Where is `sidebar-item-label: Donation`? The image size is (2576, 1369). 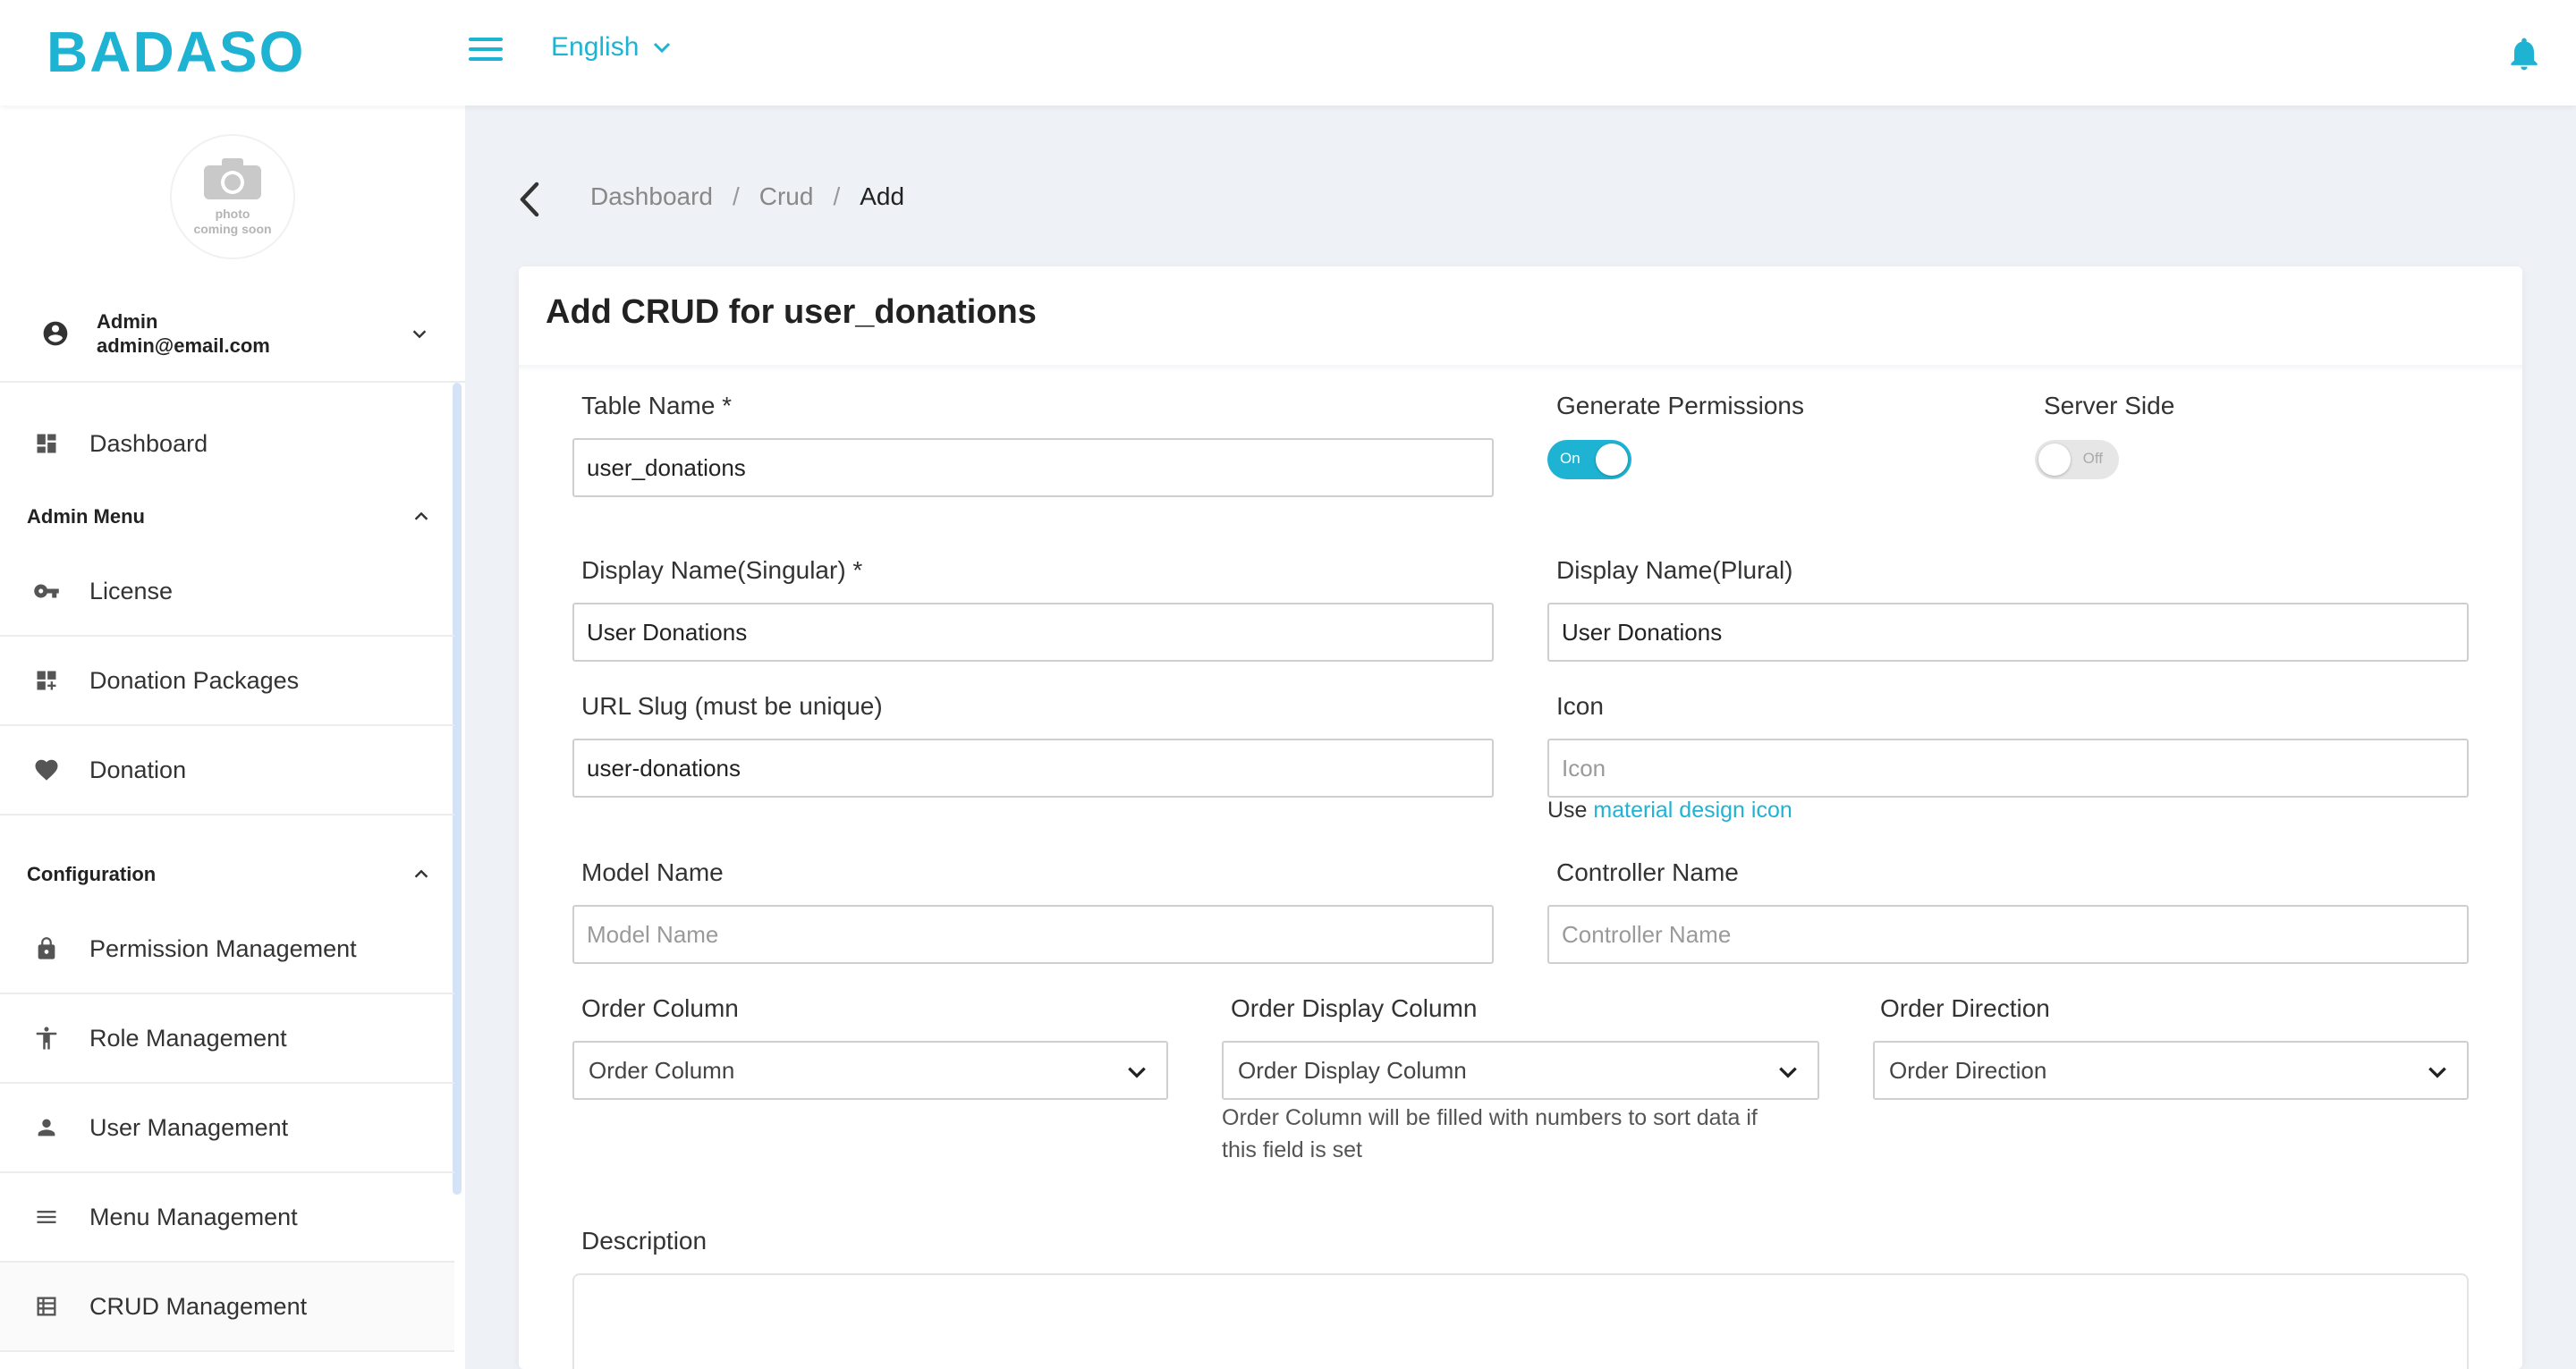
sidebar-item-label: Donation is located at coordinates (138, 770).